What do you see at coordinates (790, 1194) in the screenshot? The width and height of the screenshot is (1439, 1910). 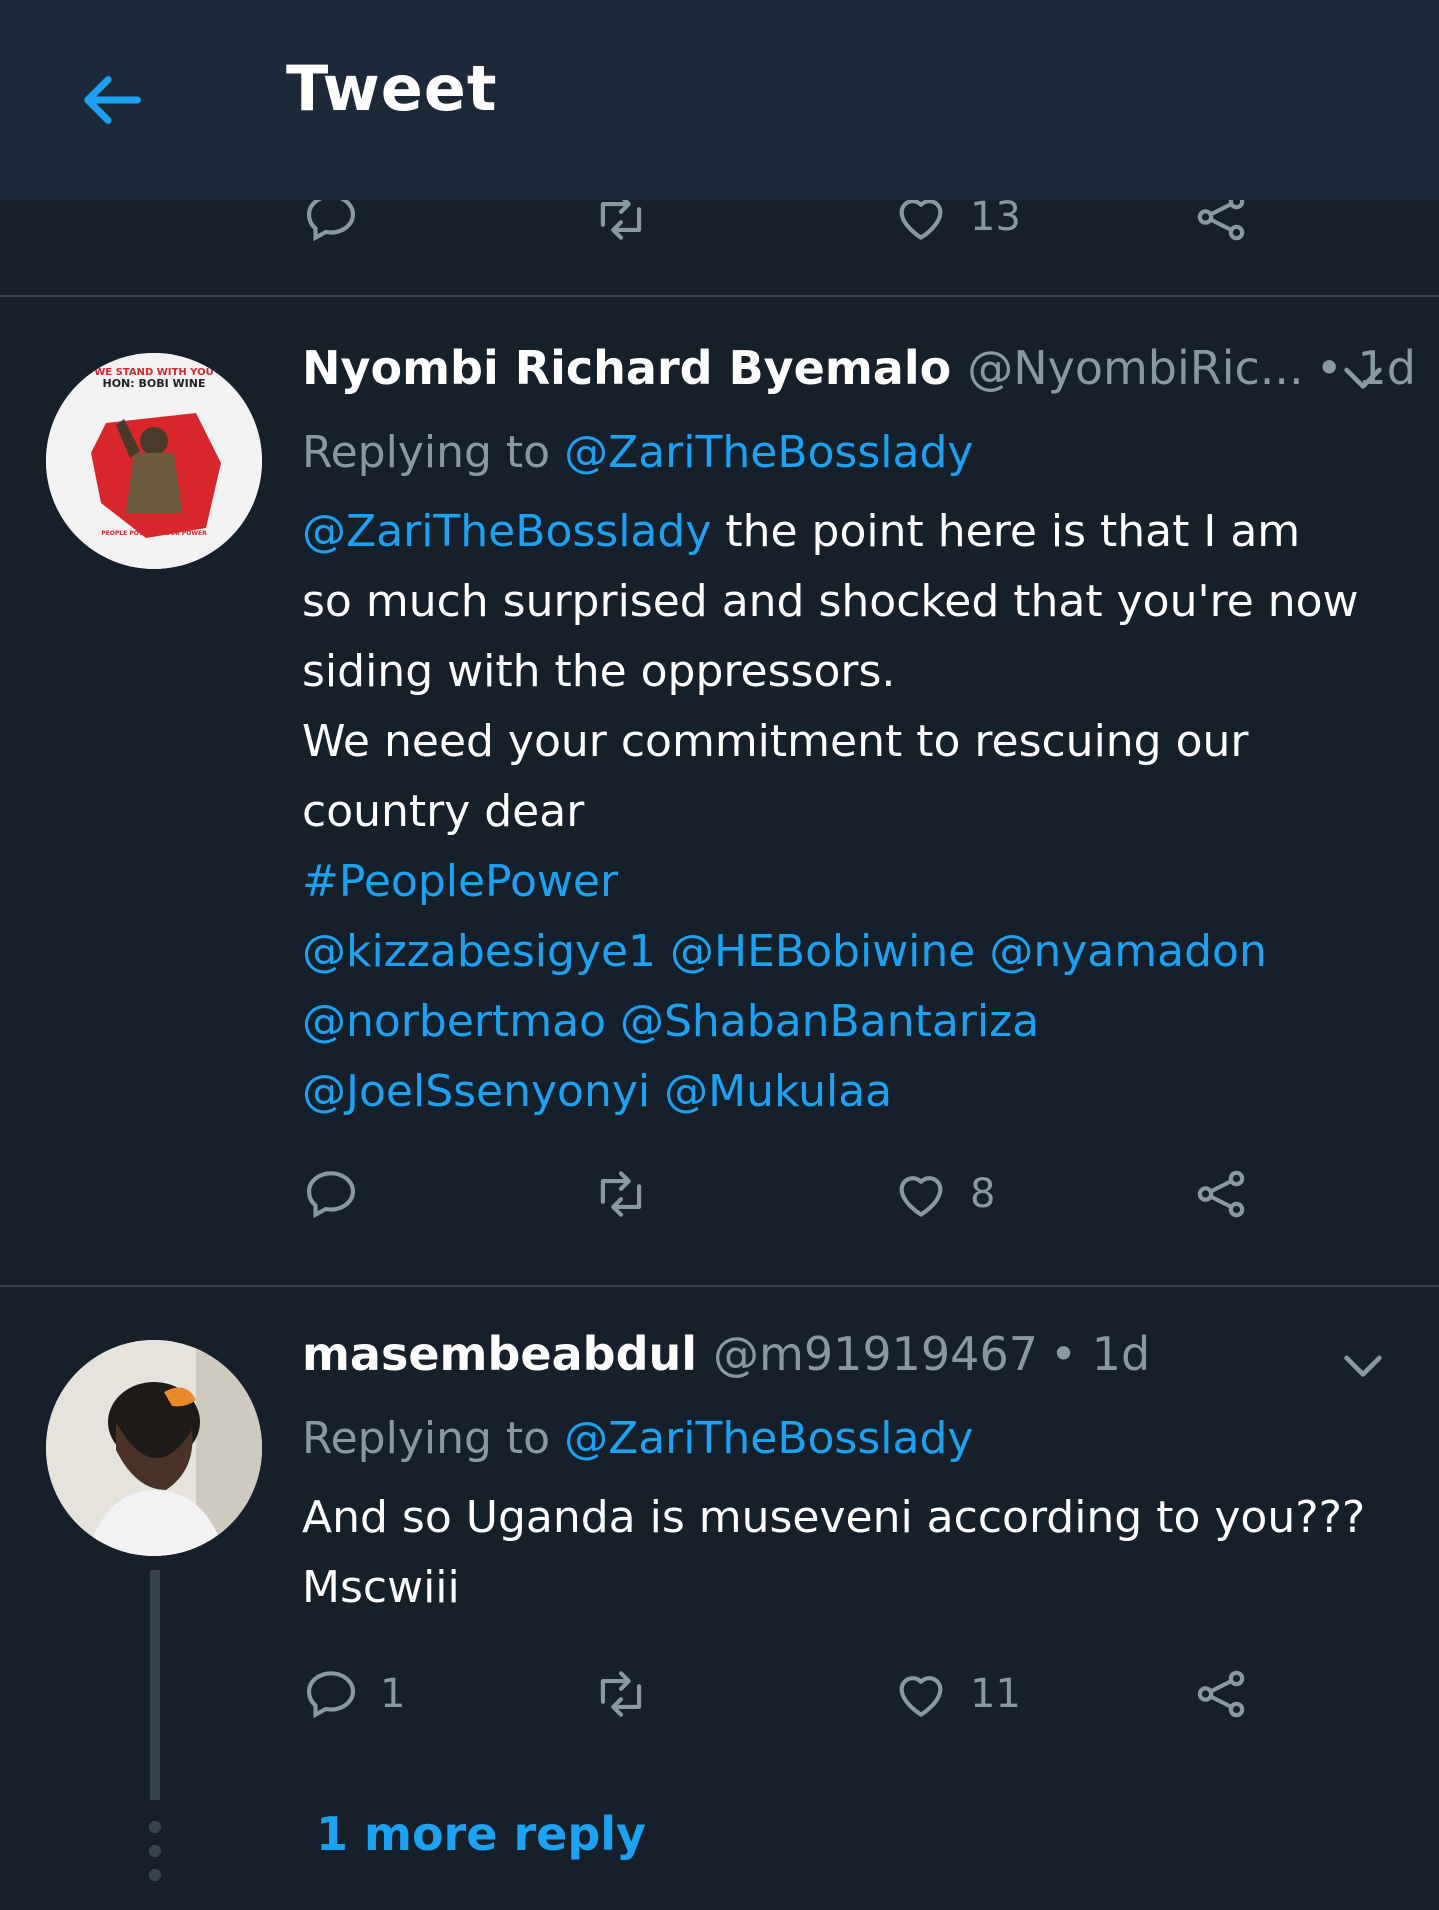 I see `action-bar: 8` at bounding box center [790, 1194].